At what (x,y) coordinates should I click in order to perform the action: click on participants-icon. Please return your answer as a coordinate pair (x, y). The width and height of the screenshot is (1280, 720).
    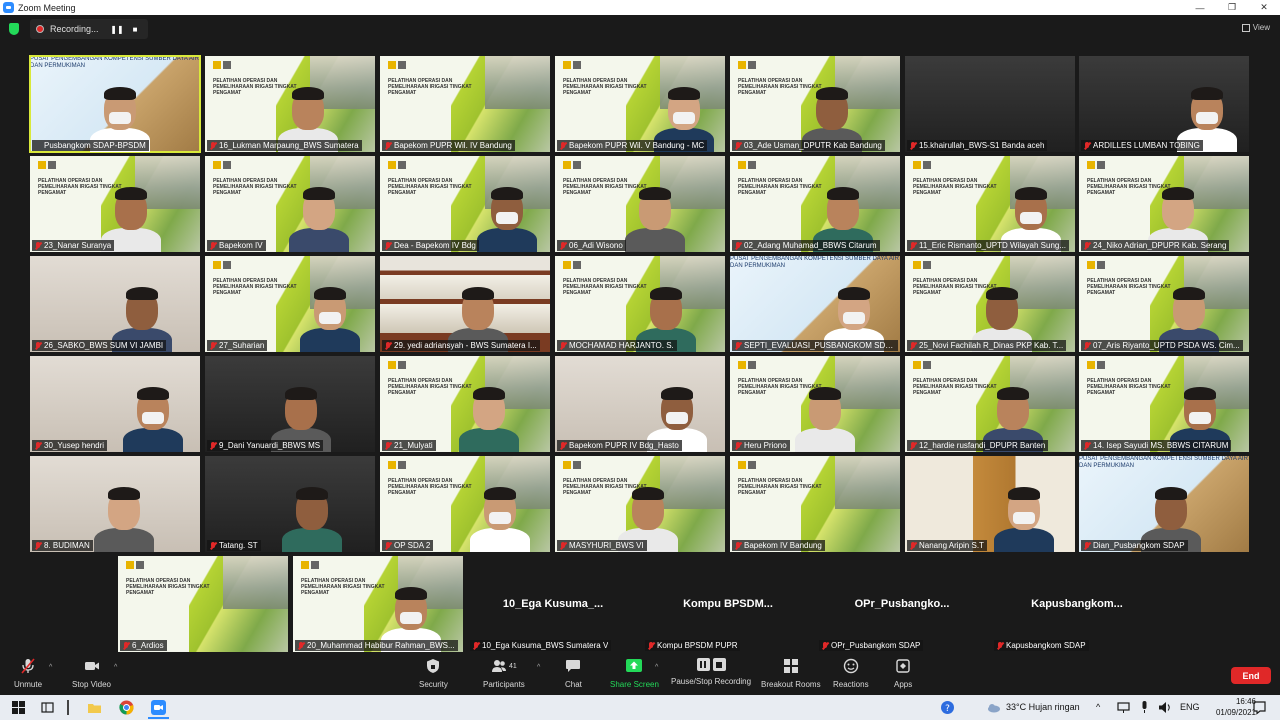
    Looking at the image, I should click on (499, 666).